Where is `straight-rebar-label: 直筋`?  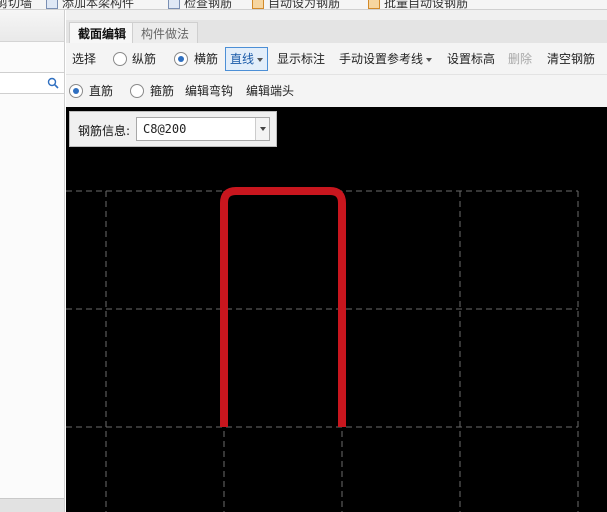
straight-rebar-label: 直筋 is located at coordinates (101, 91).